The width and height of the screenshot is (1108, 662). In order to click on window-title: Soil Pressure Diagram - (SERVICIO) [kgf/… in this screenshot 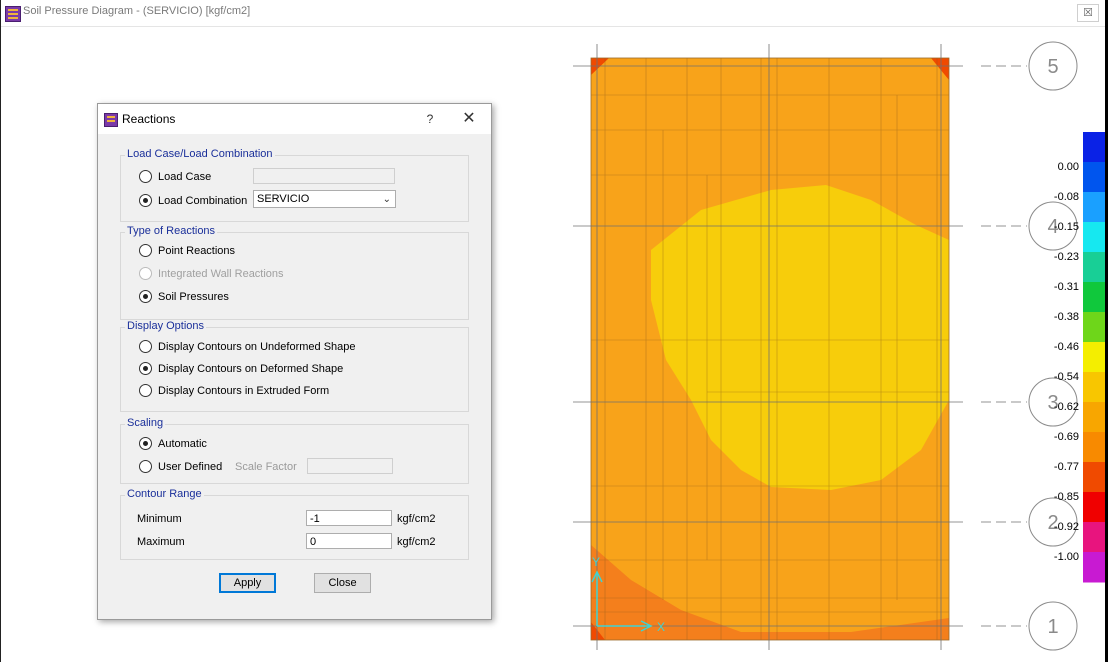, I will do `click(137, 11)`.